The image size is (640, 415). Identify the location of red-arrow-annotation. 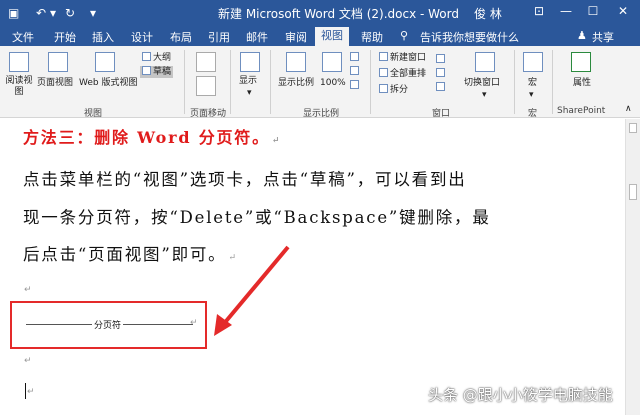
(252, 290).